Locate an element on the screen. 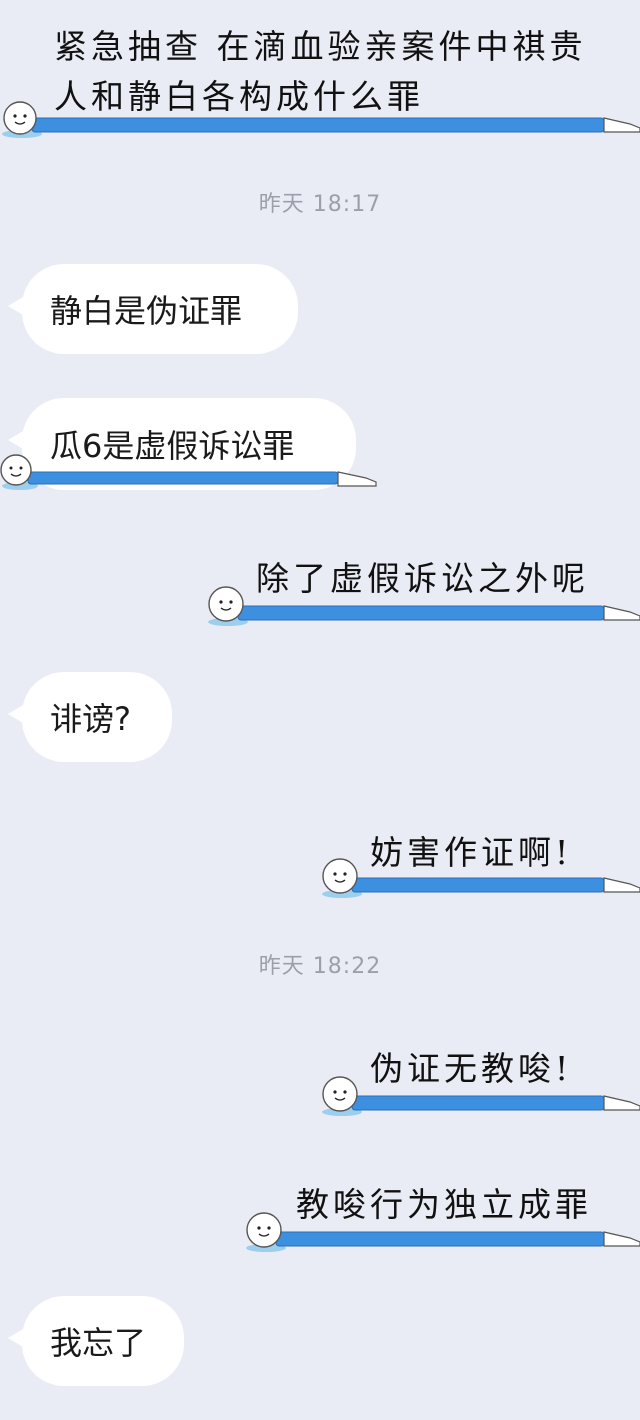  message-text: 诽谤? is located at coordinates (90, 719).